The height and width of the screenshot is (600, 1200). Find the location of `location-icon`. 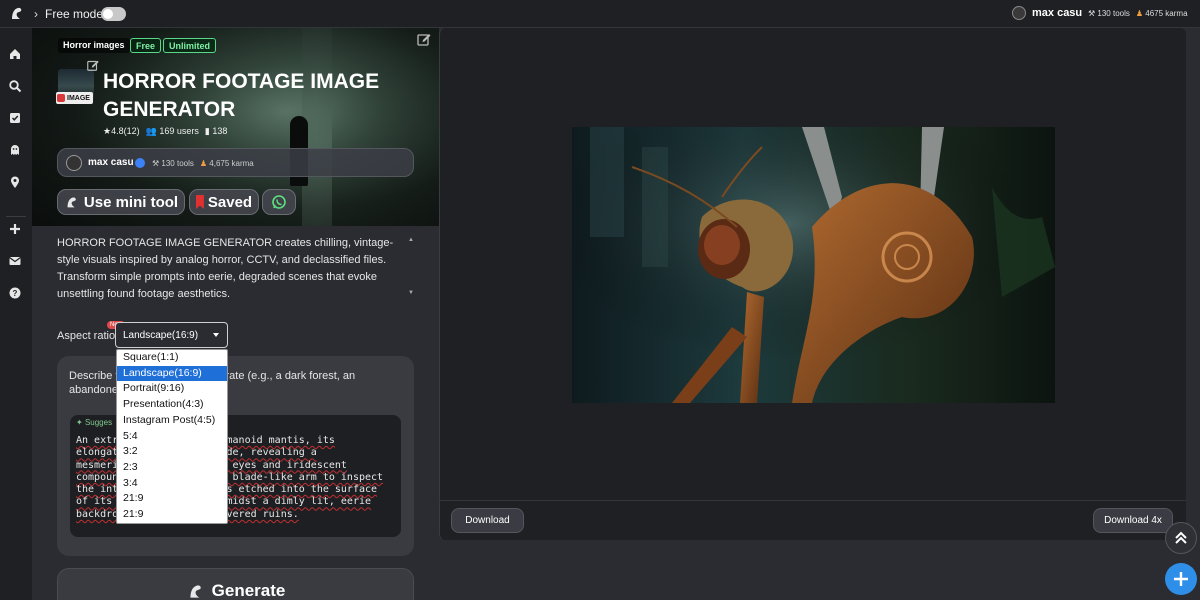

location-icon is located at coordinates (15, 182).